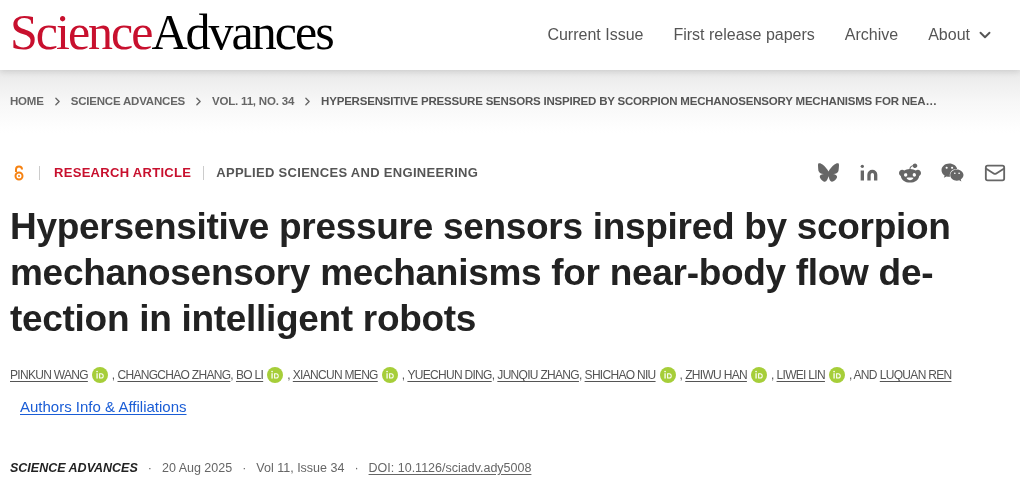 This screenshot has width=1020, height=500. I want to click on author-link: LUQUAN REN, so click(915, 375).